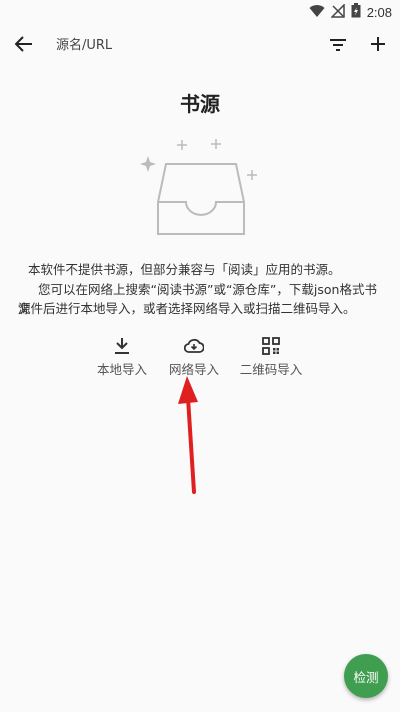  What do you see at coordinates (366, 676) in the screenshot?
I see `detect-fab-button: 检测` at bounding box center [366, 676].